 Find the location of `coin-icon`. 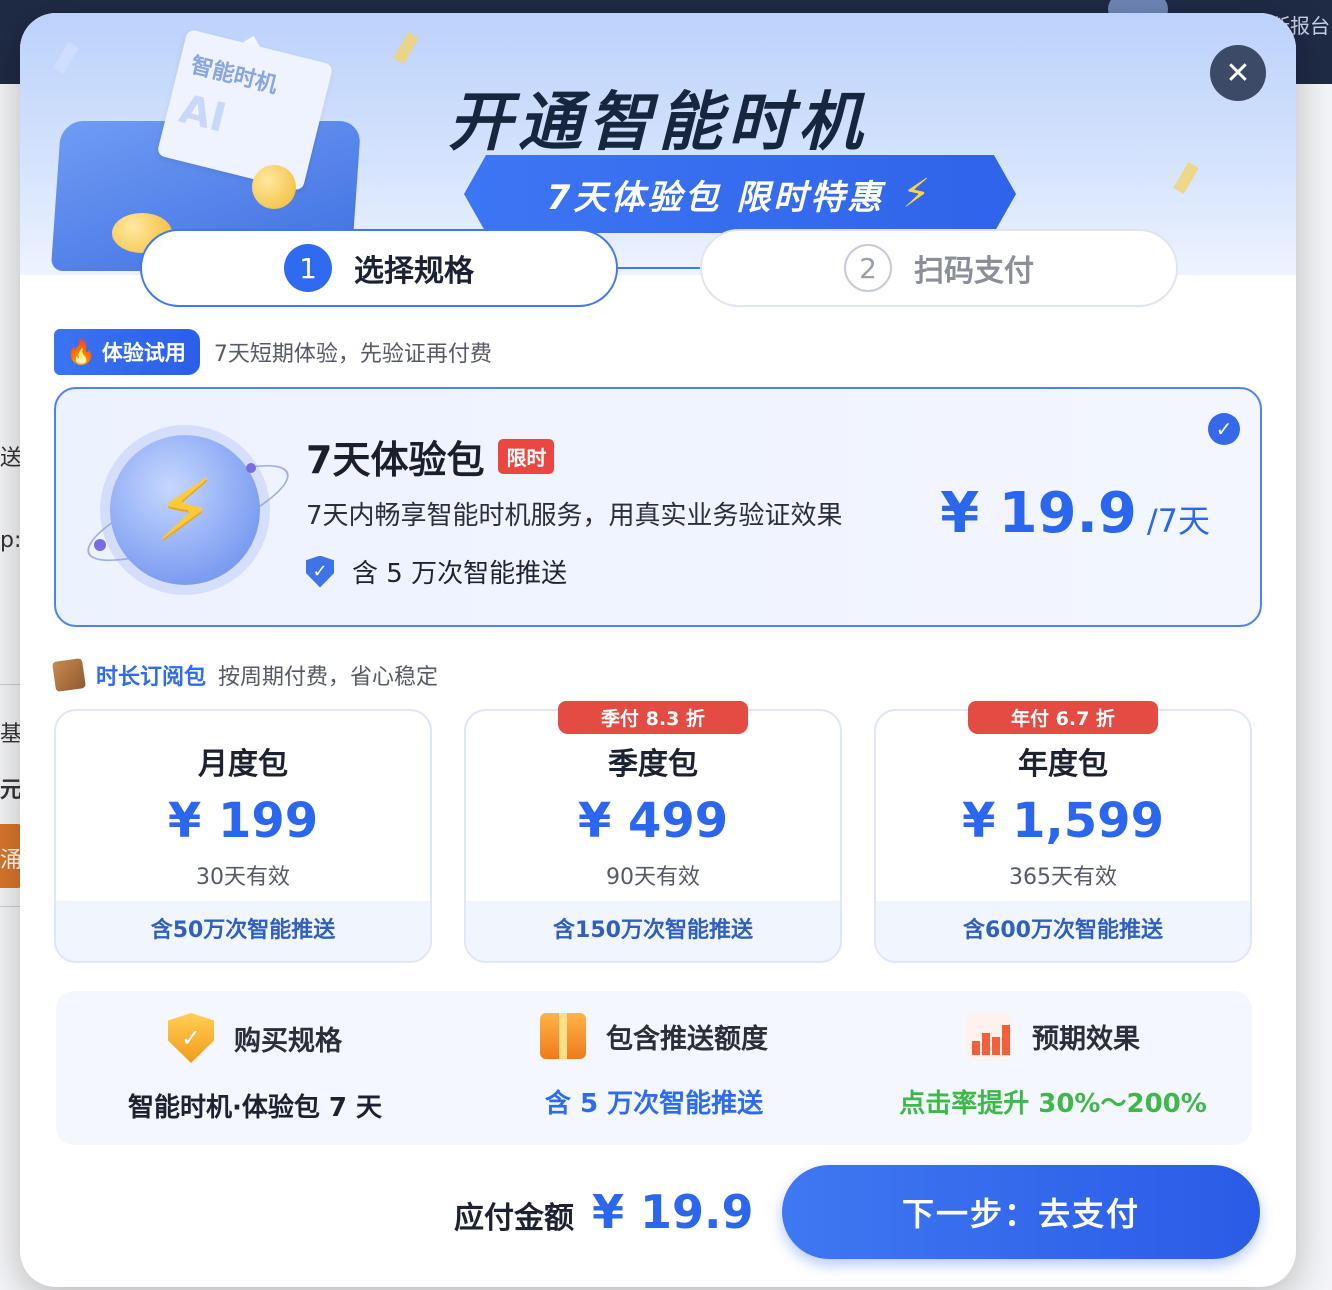

coin-icon is located at coordinates (274, 187).